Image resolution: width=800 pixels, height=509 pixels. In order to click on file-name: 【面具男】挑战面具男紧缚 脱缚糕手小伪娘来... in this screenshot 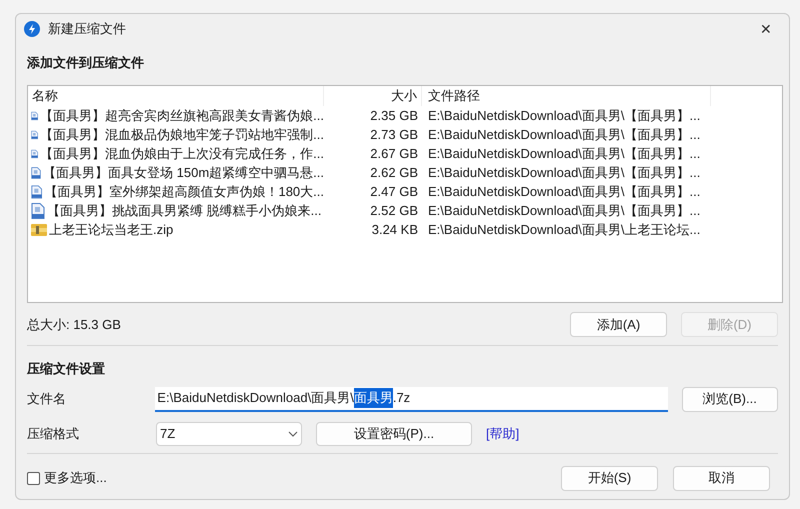, I will do `click(184, 211)`.